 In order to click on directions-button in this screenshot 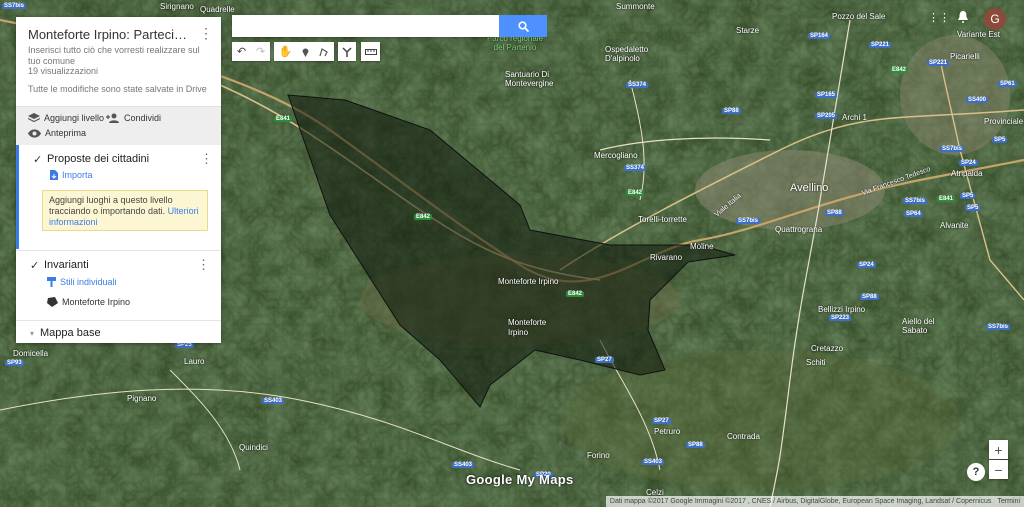, I will do `click(347, 51)`.